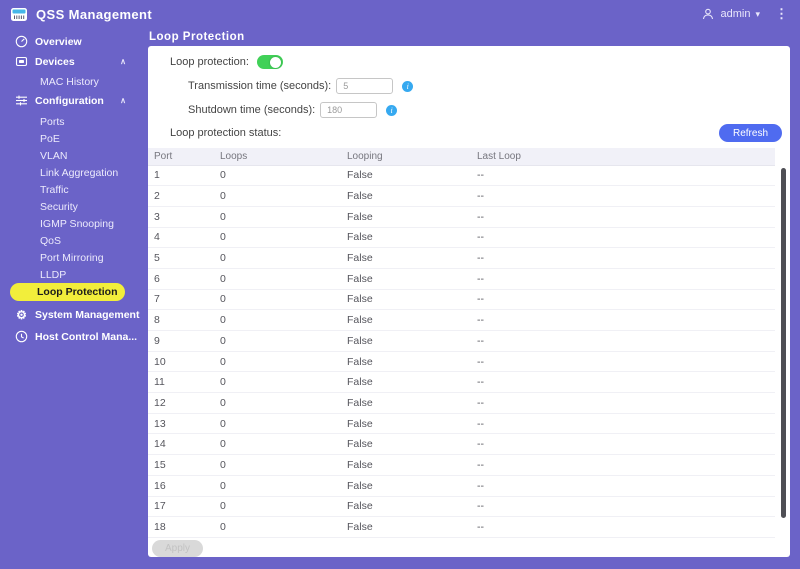 Image resolution: width=800 pixels, height=569 pixels. Describe the element at coordinates (21, 61) in the screenshot. I see `devices-icon` at that location.